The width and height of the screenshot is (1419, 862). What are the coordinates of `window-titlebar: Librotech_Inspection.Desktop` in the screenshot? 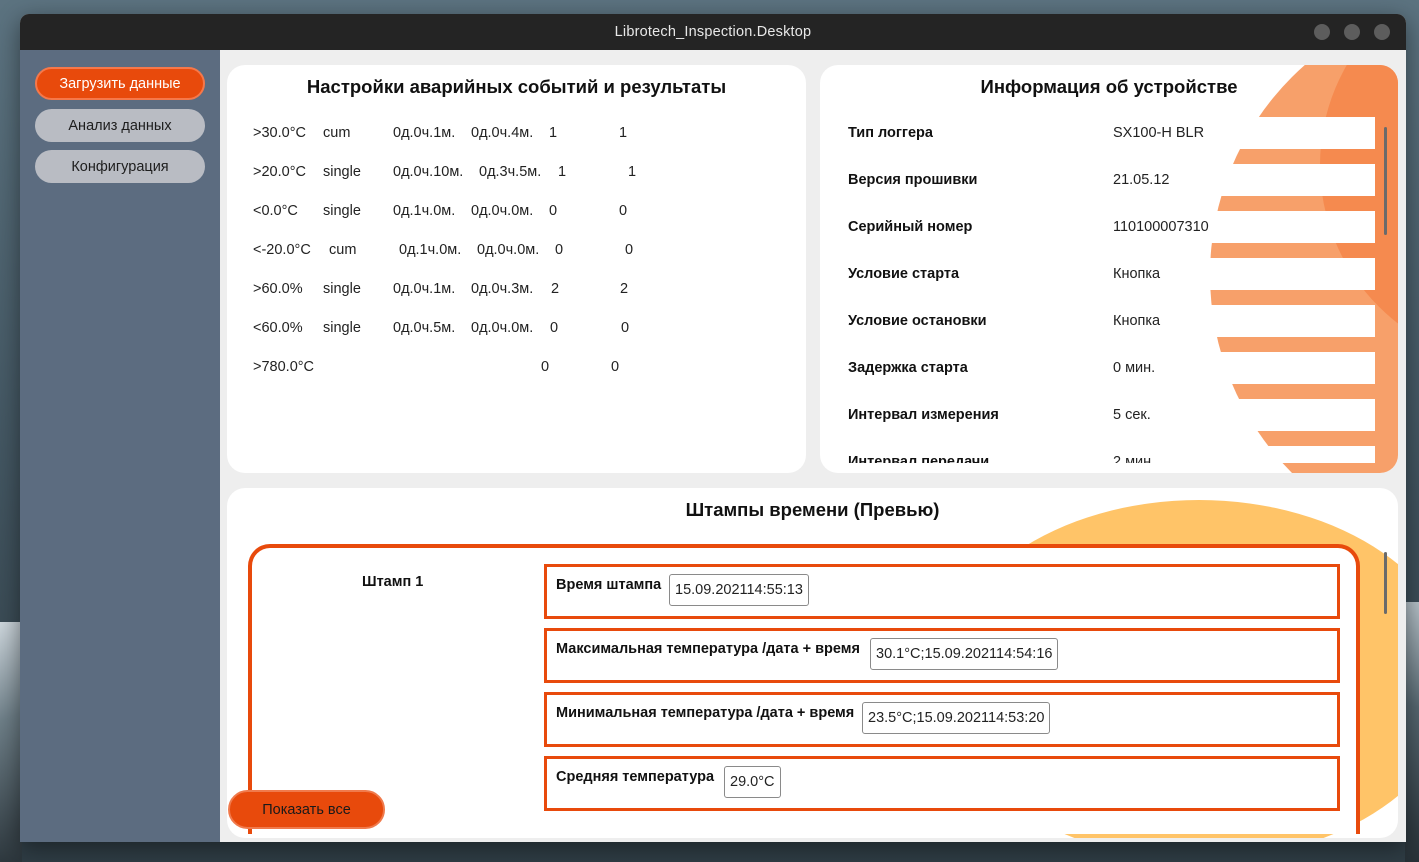 It's located at (713, 32).